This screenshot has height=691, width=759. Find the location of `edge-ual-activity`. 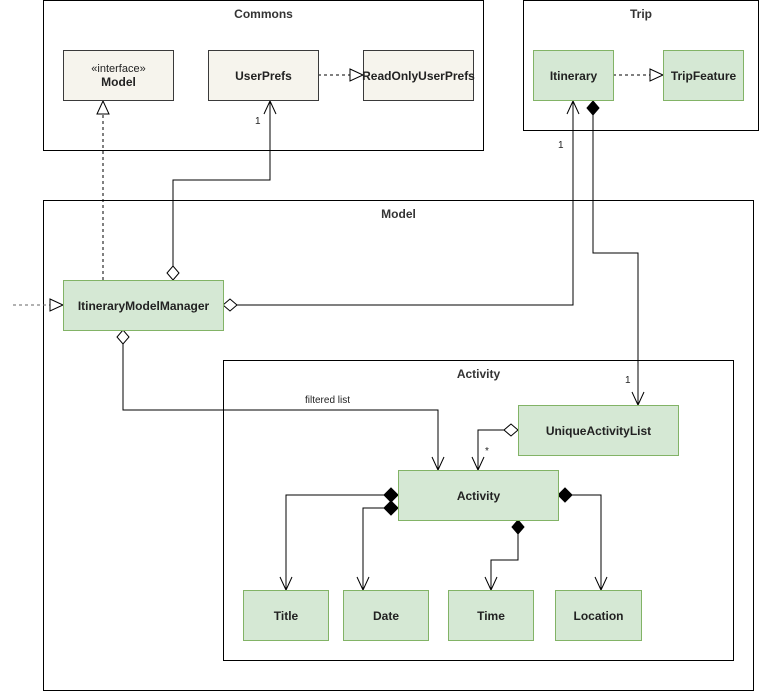

edge-ual-activity is located at coordinates (490, 449).